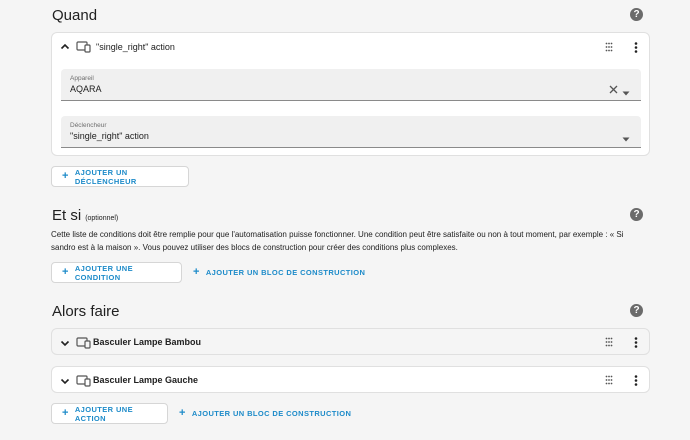 This screenshot has width=690, height=440. Describe the element at coordinates (351, 85) in the screenshot. I see `device-field: Appareil AQARA` at that location.